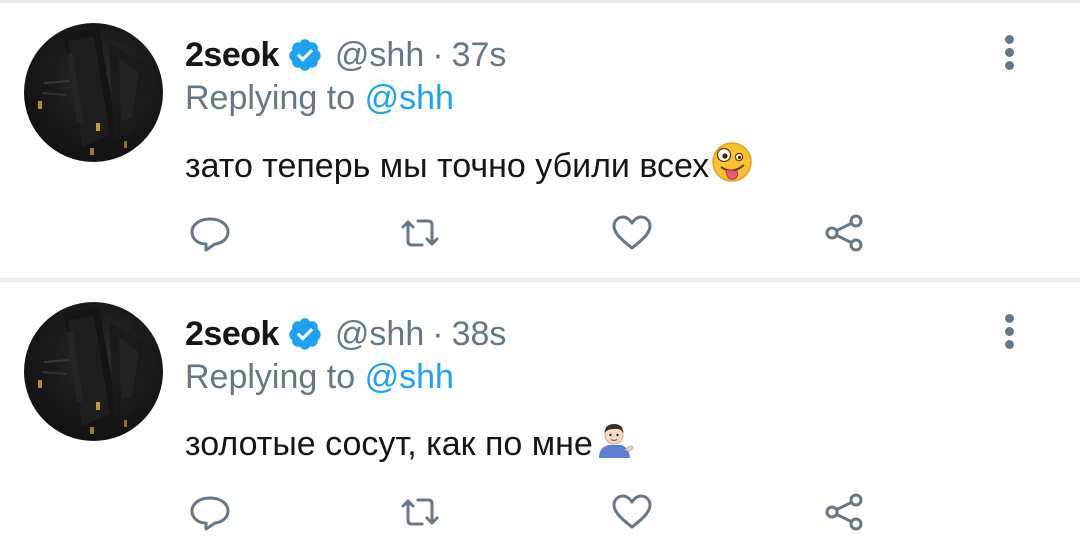 This screenshot has width=1080, height=557. What do you see at coordinates (615, 444) in the screenshot?
I see `person-tipping-hand-emoji-icon` at bounding box center [615, 444].